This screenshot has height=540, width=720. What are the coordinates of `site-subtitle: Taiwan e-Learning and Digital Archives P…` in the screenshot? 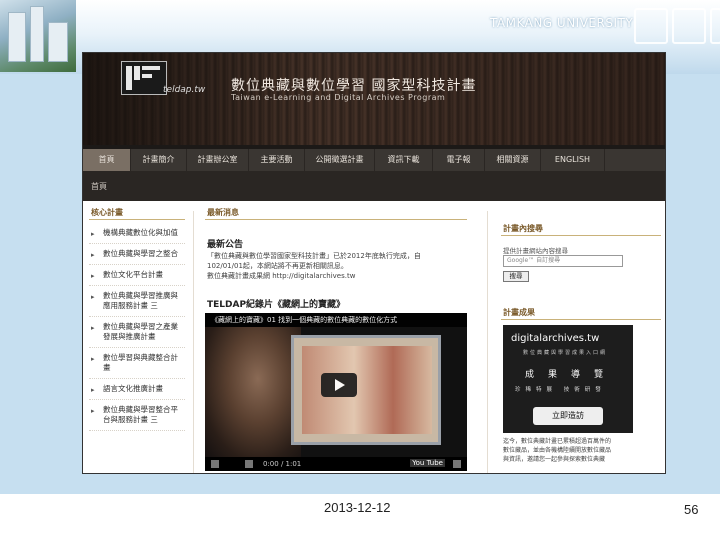 It's located at (338, 97).